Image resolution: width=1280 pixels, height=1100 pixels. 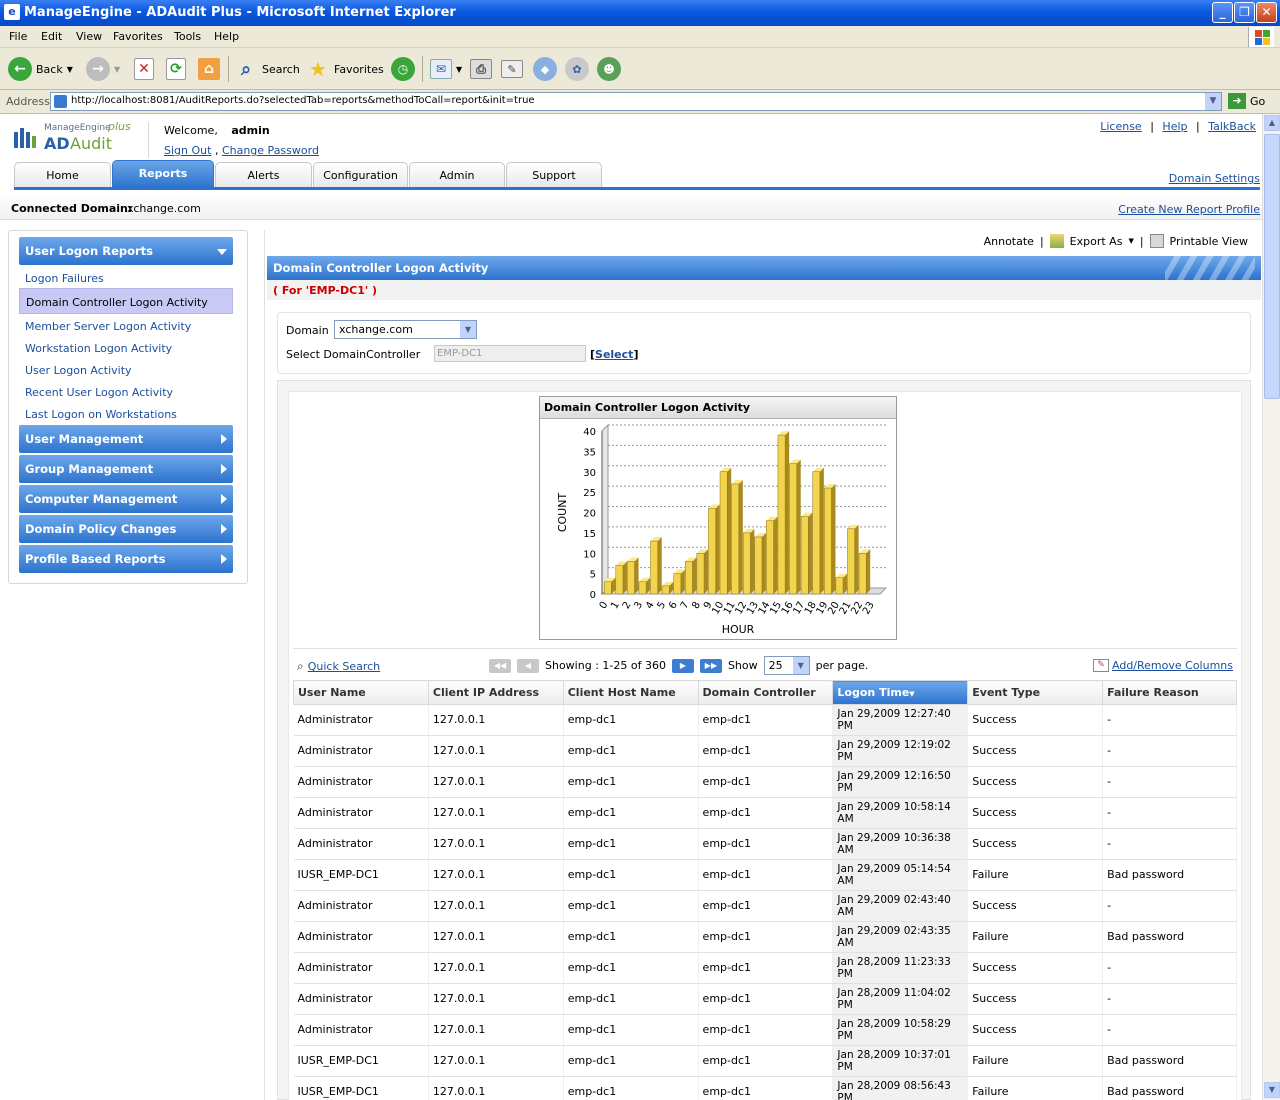 What do you see at coordinates (545, 69) in the screenshot?
I see `discuss-button: ◆` at bounding box center [545, 69].